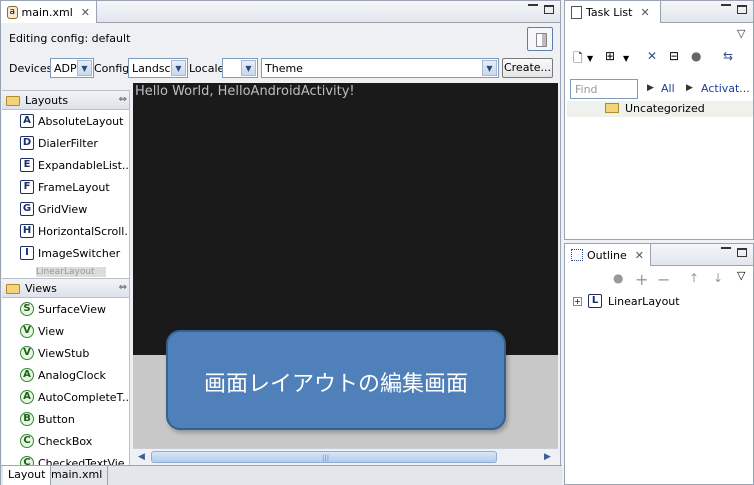 Image resolution: width=754 pixels, height=485 pixels. What do you see at coordinates (72, 68) in the screenshot?
I see `devices-select: ADP ▼` at bounding box center [72, 68].